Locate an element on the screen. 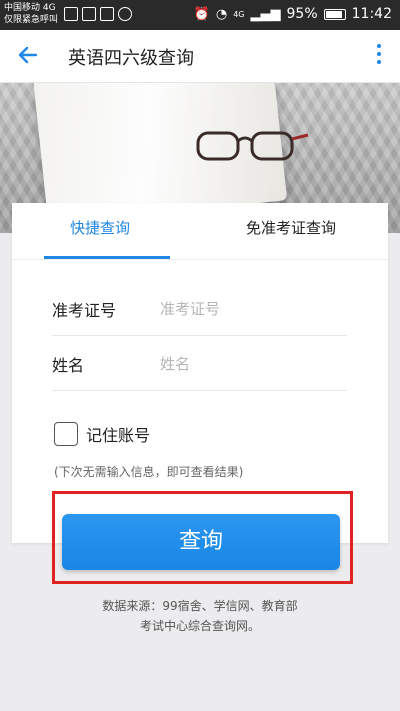 The image size is (400, 711). status-bar: 中国移动 4G 仅限紧急呼叫 ⏰ ◔ 4G ▂▄▆ 95% 11:42 is located at coordinates (200, 15).